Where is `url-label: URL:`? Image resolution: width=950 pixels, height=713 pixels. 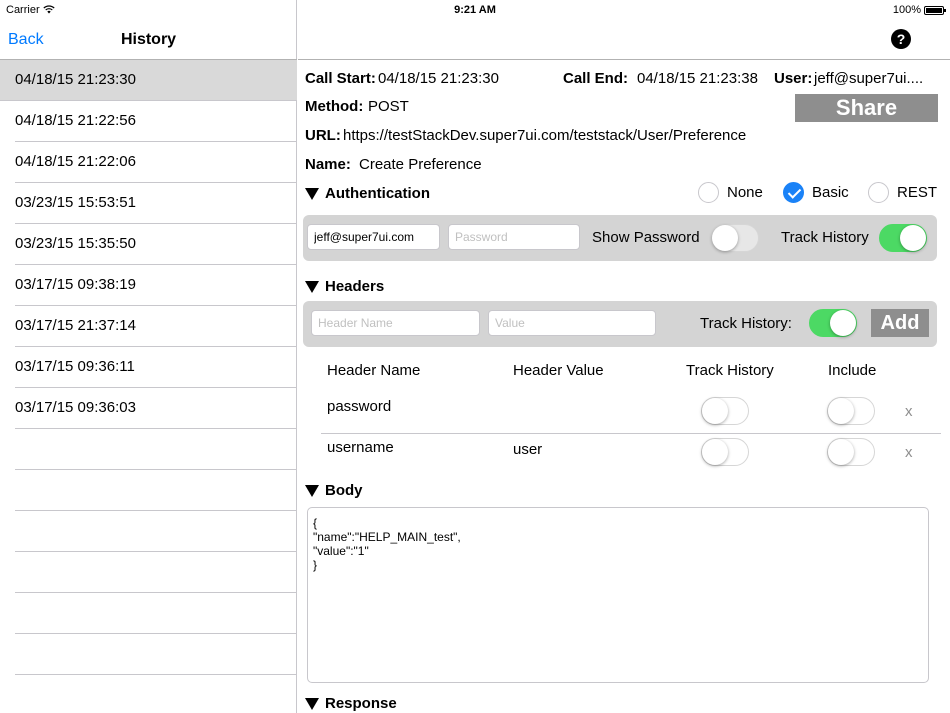
url-label: URL: is located at coordinates (323, 135).